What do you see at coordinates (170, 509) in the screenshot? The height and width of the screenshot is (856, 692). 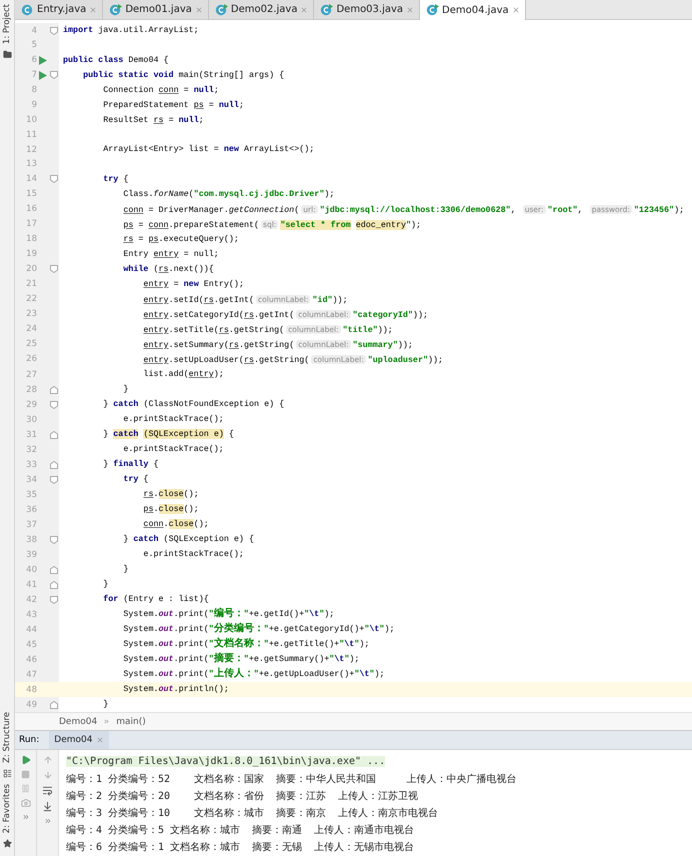 I see `code-line: ps.close();` at bounding box center [170, 509].